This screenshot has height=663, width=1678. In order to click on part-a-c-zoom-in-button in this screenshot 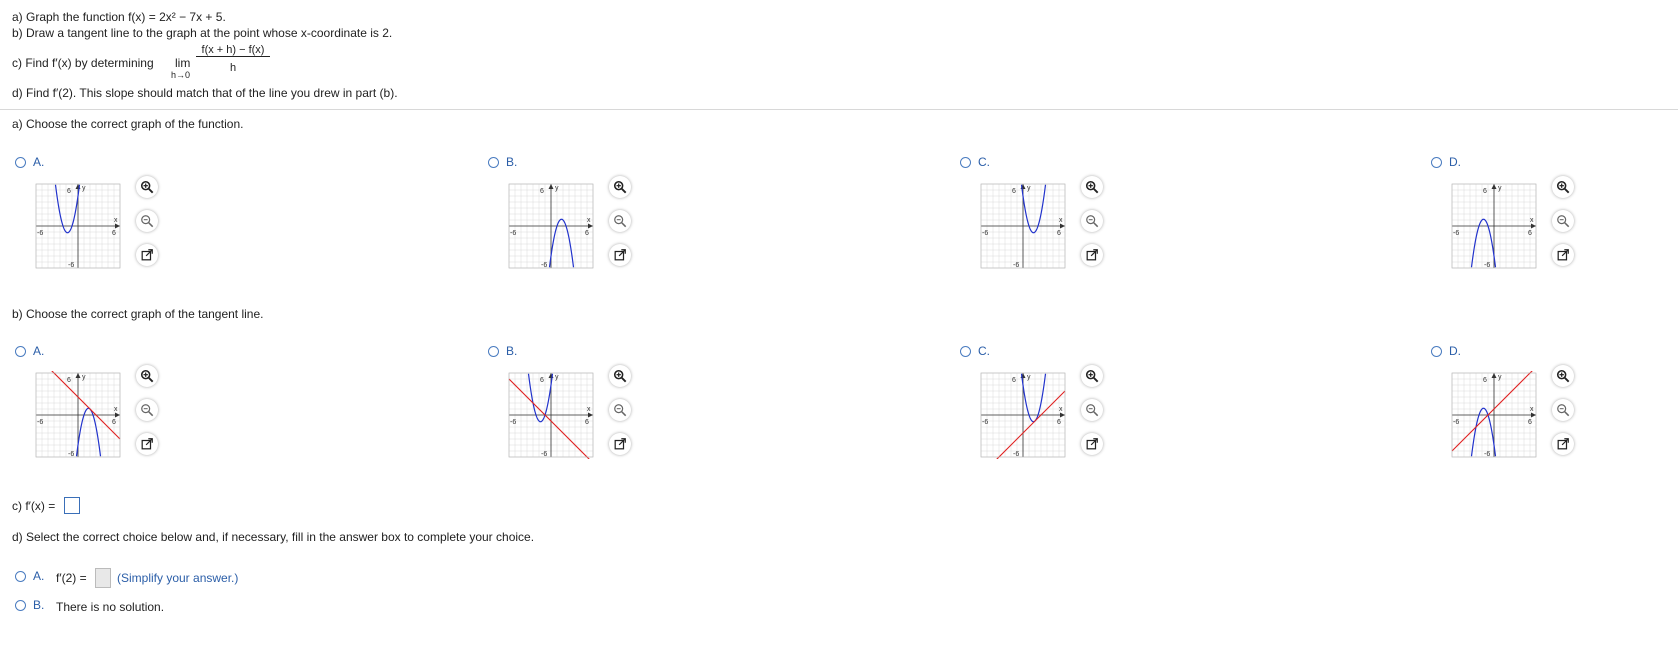, I will do `click(1092, 187)`.